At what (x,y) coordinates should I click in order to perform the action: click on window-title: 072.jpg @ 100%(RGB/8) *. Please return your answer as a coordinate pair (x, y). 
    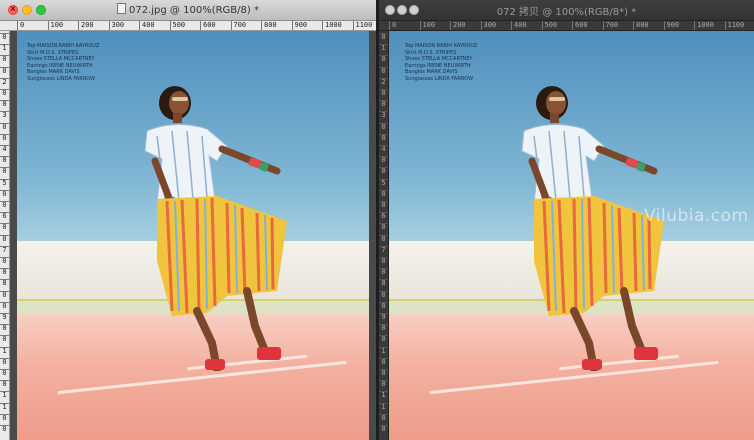
    Looking at the image, I should click on (188, 9).